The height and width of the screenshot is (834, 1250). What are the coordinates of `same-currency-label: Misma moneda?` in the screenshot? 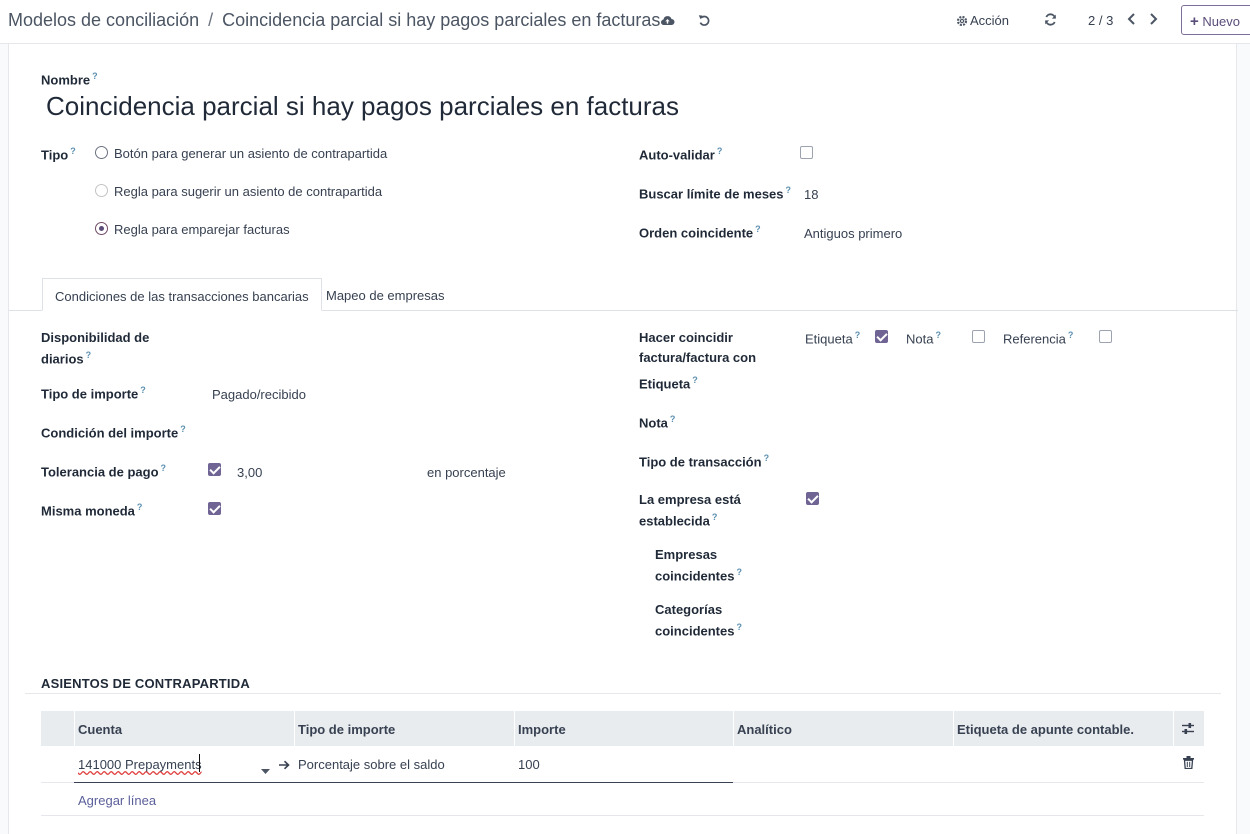 It's located at (92, 510).